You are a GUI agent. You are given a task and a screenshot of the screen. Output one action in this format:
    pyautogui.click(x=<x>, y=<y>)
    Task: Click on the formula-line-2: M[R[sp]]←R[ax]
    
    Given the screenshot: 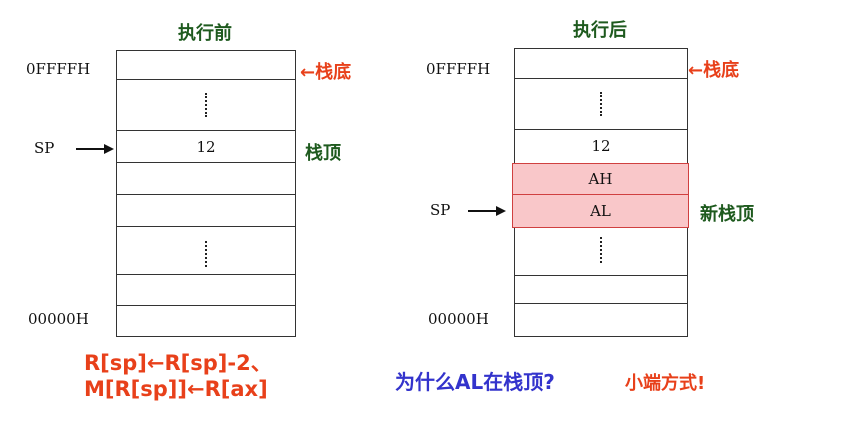 What is the action you would take?
    pyautogui.click(x=176, y=389)
    